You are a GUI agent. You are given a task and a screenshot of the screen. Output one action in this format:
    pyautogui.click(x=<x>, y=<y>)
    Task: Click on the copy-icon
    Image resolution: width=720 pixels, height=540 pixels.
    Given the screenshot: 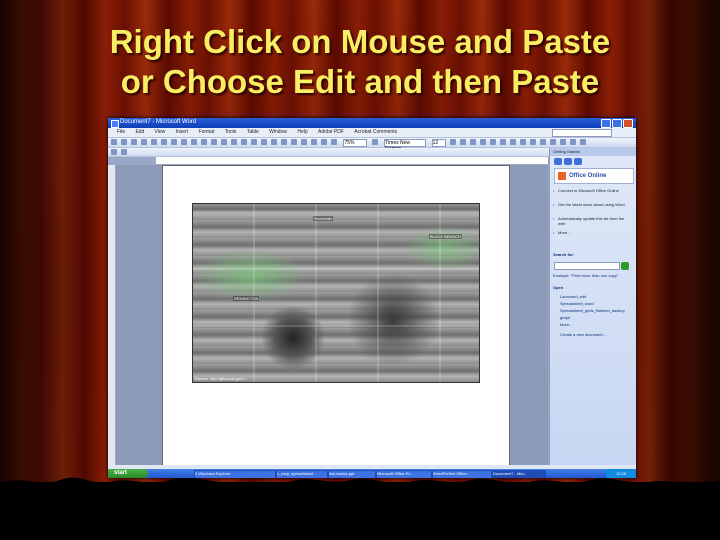 What is the action you would take?
    pyautogui.click(x=214, y=142)
    